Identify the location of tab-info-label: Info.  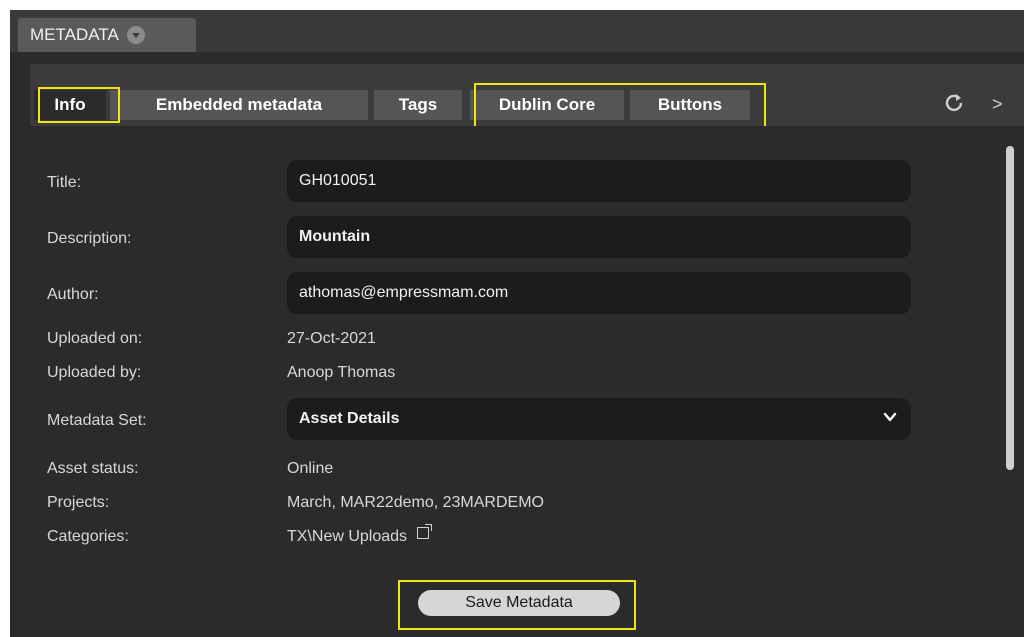
(70, 104).